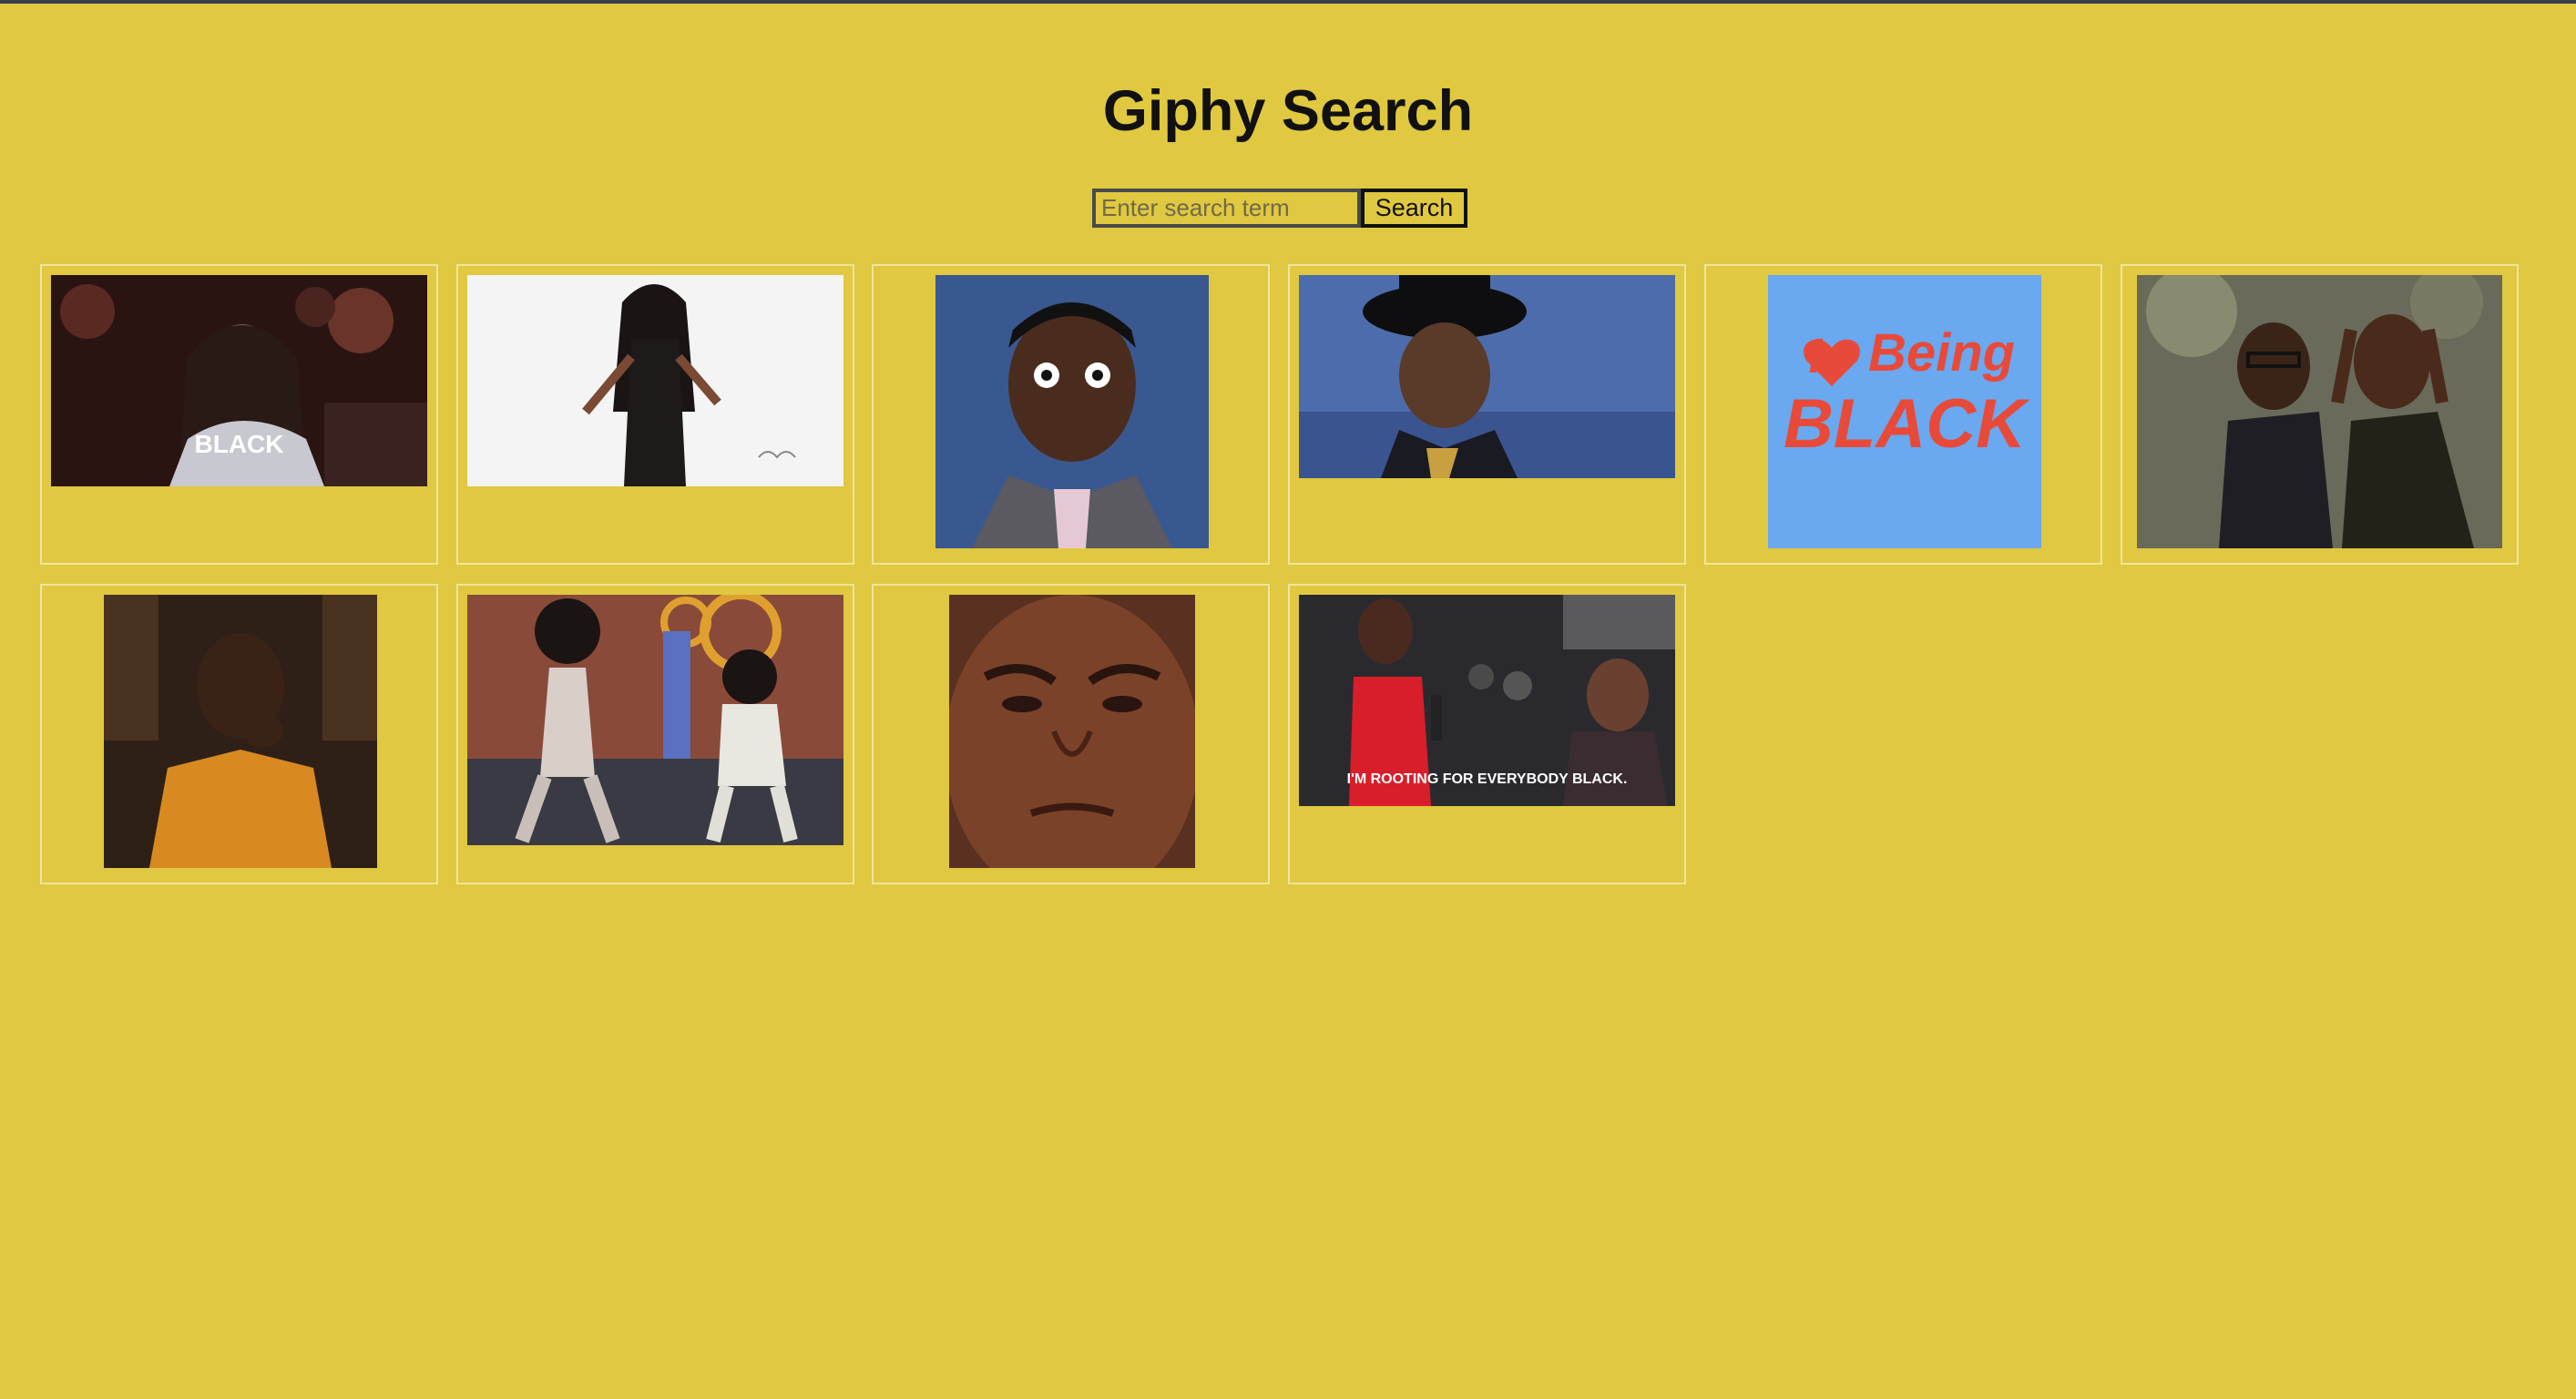 The height and width of the screenshot is (1399, 2576). What do you see at coordinates (1942, 353) in the screenshot?
I see `gif-caption-5-b: Being` at bounding box center [1942, 353].